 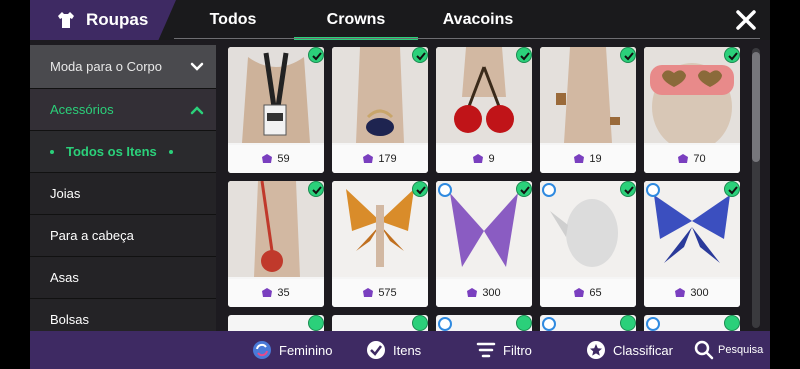 I want to click on feminino-button: Feminino, so click(x=292, y=350).